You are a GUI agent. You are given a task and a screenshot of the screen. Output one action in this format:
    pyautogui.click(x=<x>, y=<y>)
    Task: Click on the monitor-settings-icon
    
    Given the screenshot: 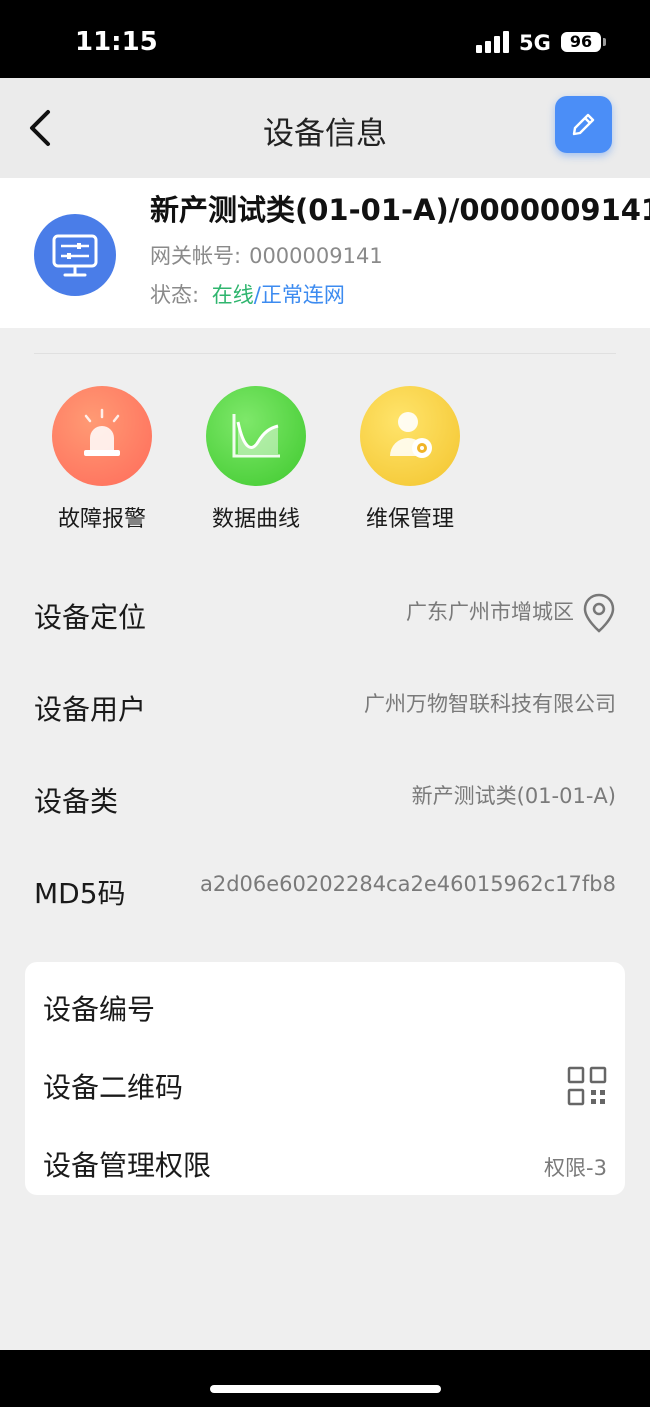 What is the action you would take?
    pyautogui.click(x=75, y=255)
    